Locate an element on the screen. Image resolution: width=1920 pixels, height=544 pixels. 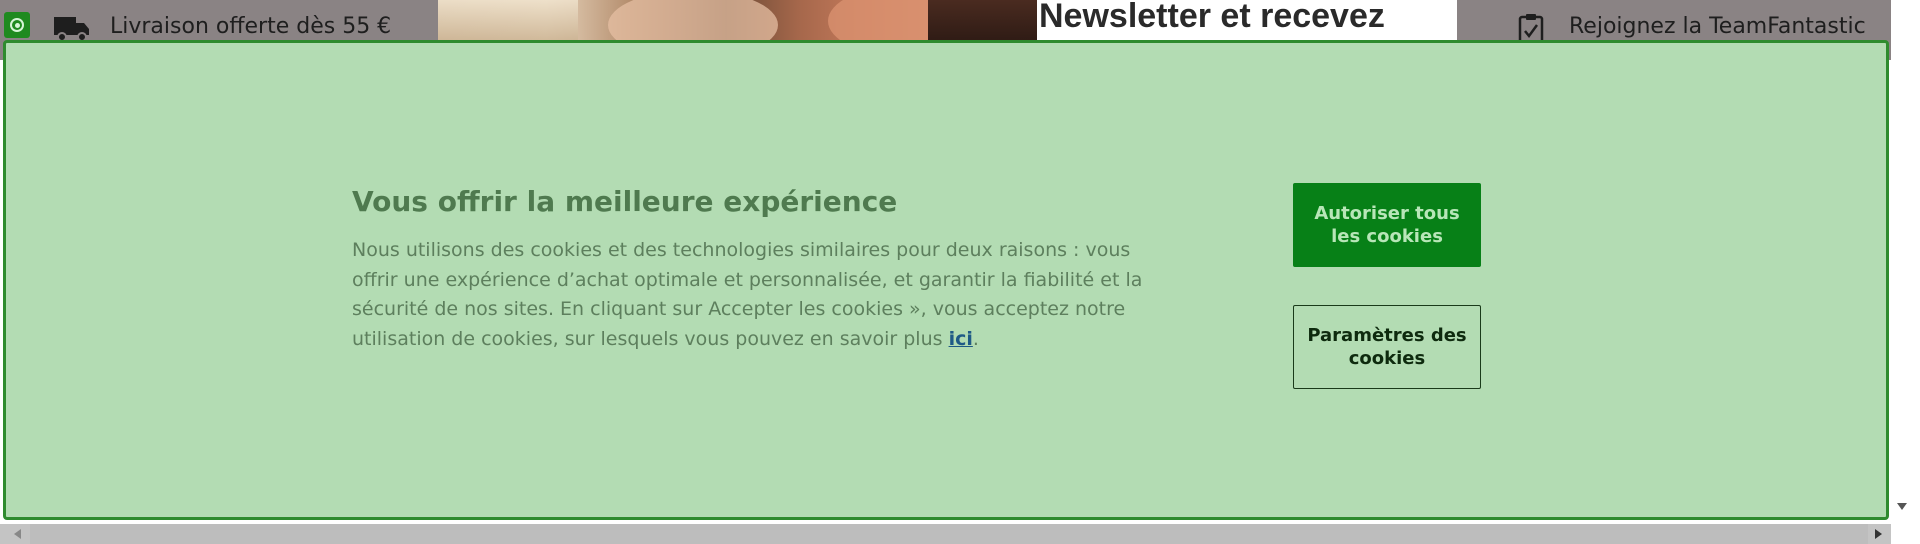
accept-all-cookies-button: Autoriser tous les cookies is located at coordinates (1387, 225).